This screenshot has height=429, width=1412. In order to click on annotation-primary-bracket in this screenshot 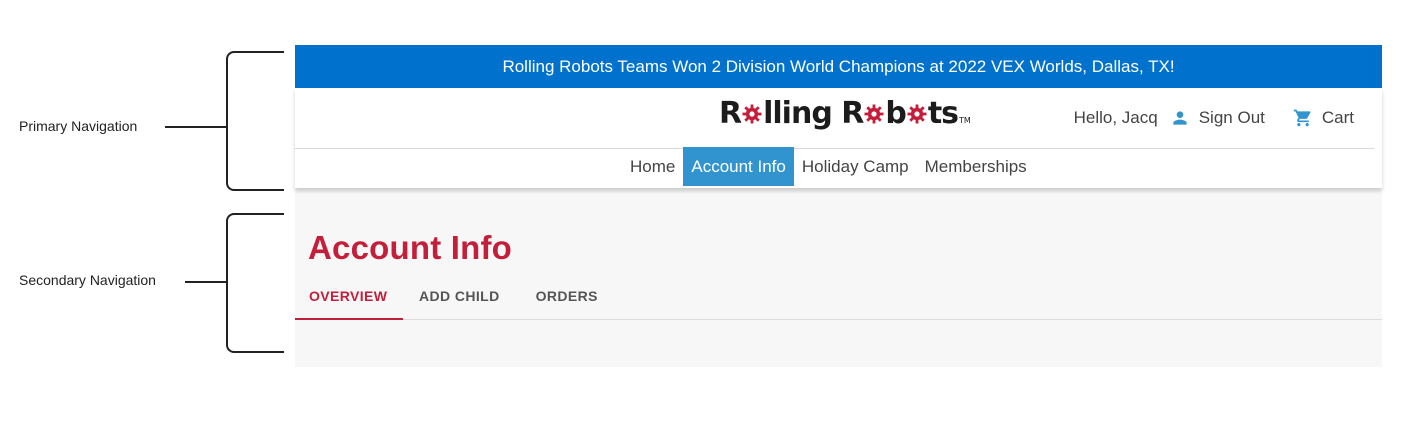, I will do `click(255, 121)`.